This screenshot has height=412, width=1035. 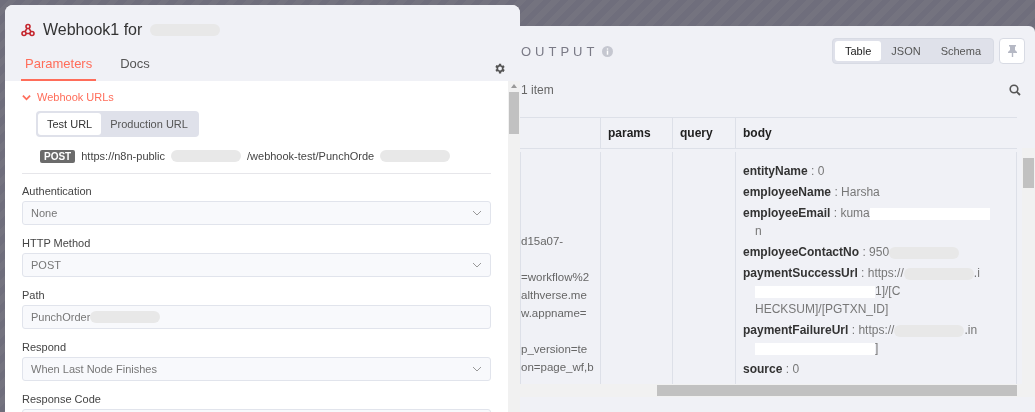 I want to click on value-text: 1]/[C, so click(x=888, y=291).